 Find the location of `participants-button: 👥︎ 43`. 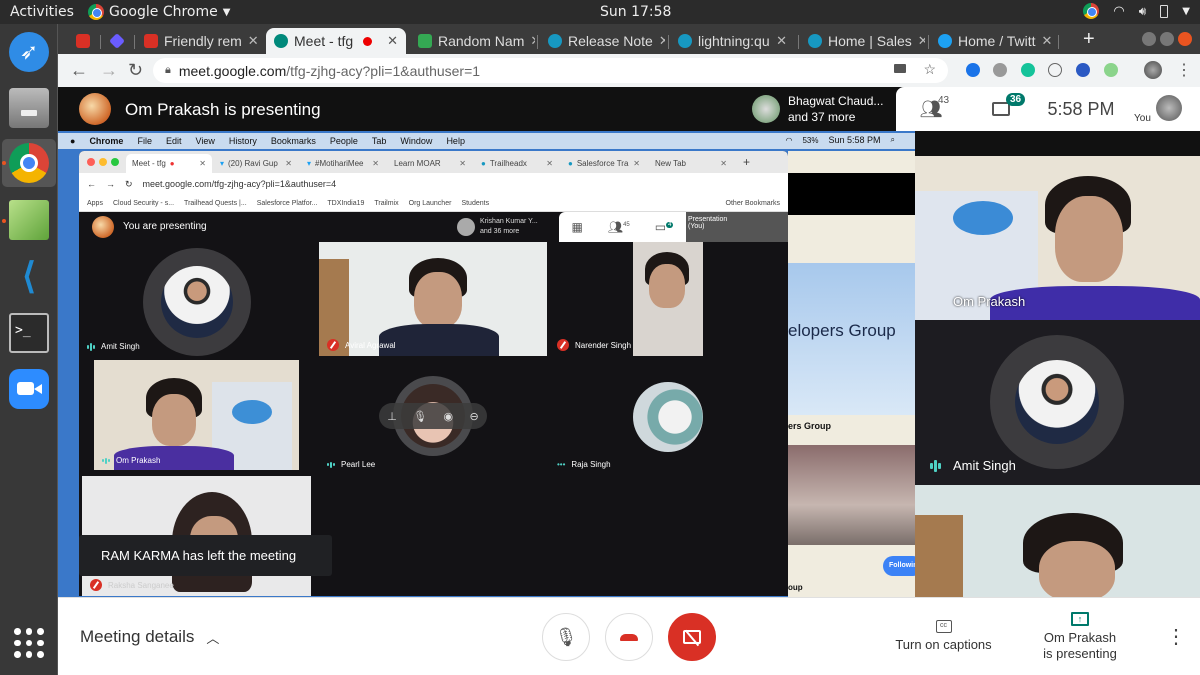

participants-button: 👥︎ 43 is located at coordinates (931, 109).